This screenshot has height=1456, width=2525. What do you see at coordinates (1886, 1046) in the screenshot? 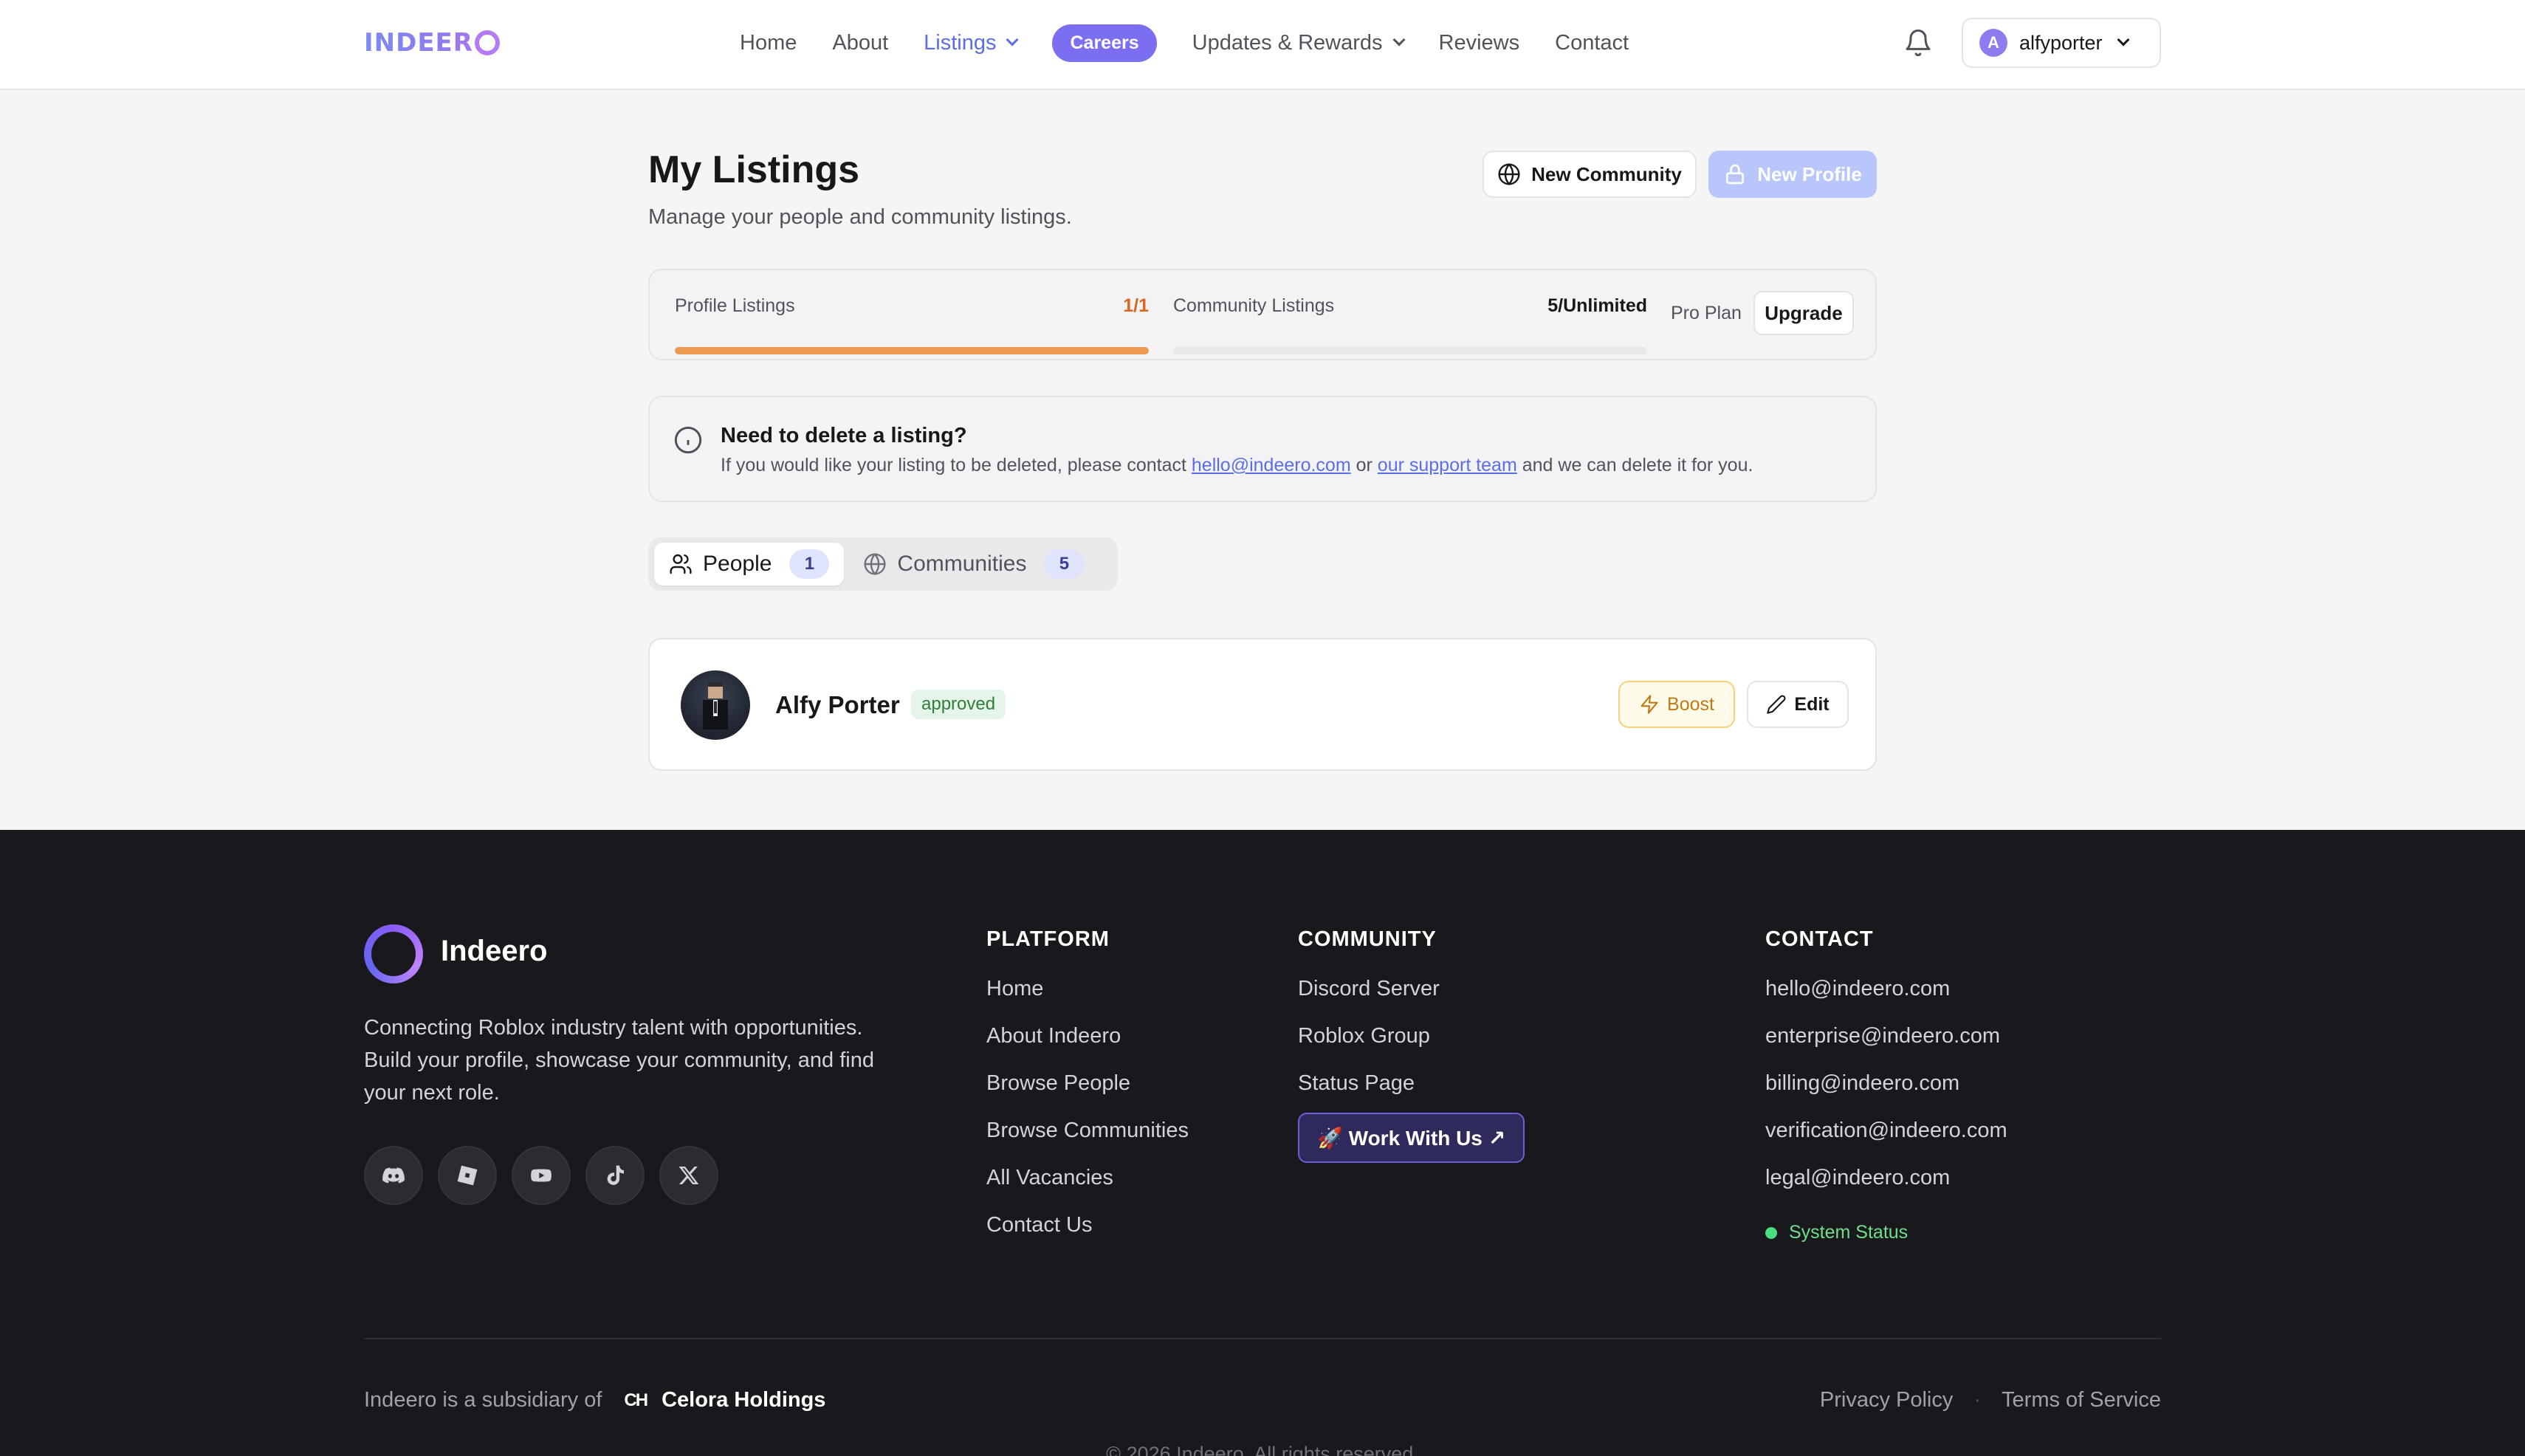
I see `footer-email-enterprise: enterprise@indeero.com` at bounding box center [1886, 1046].